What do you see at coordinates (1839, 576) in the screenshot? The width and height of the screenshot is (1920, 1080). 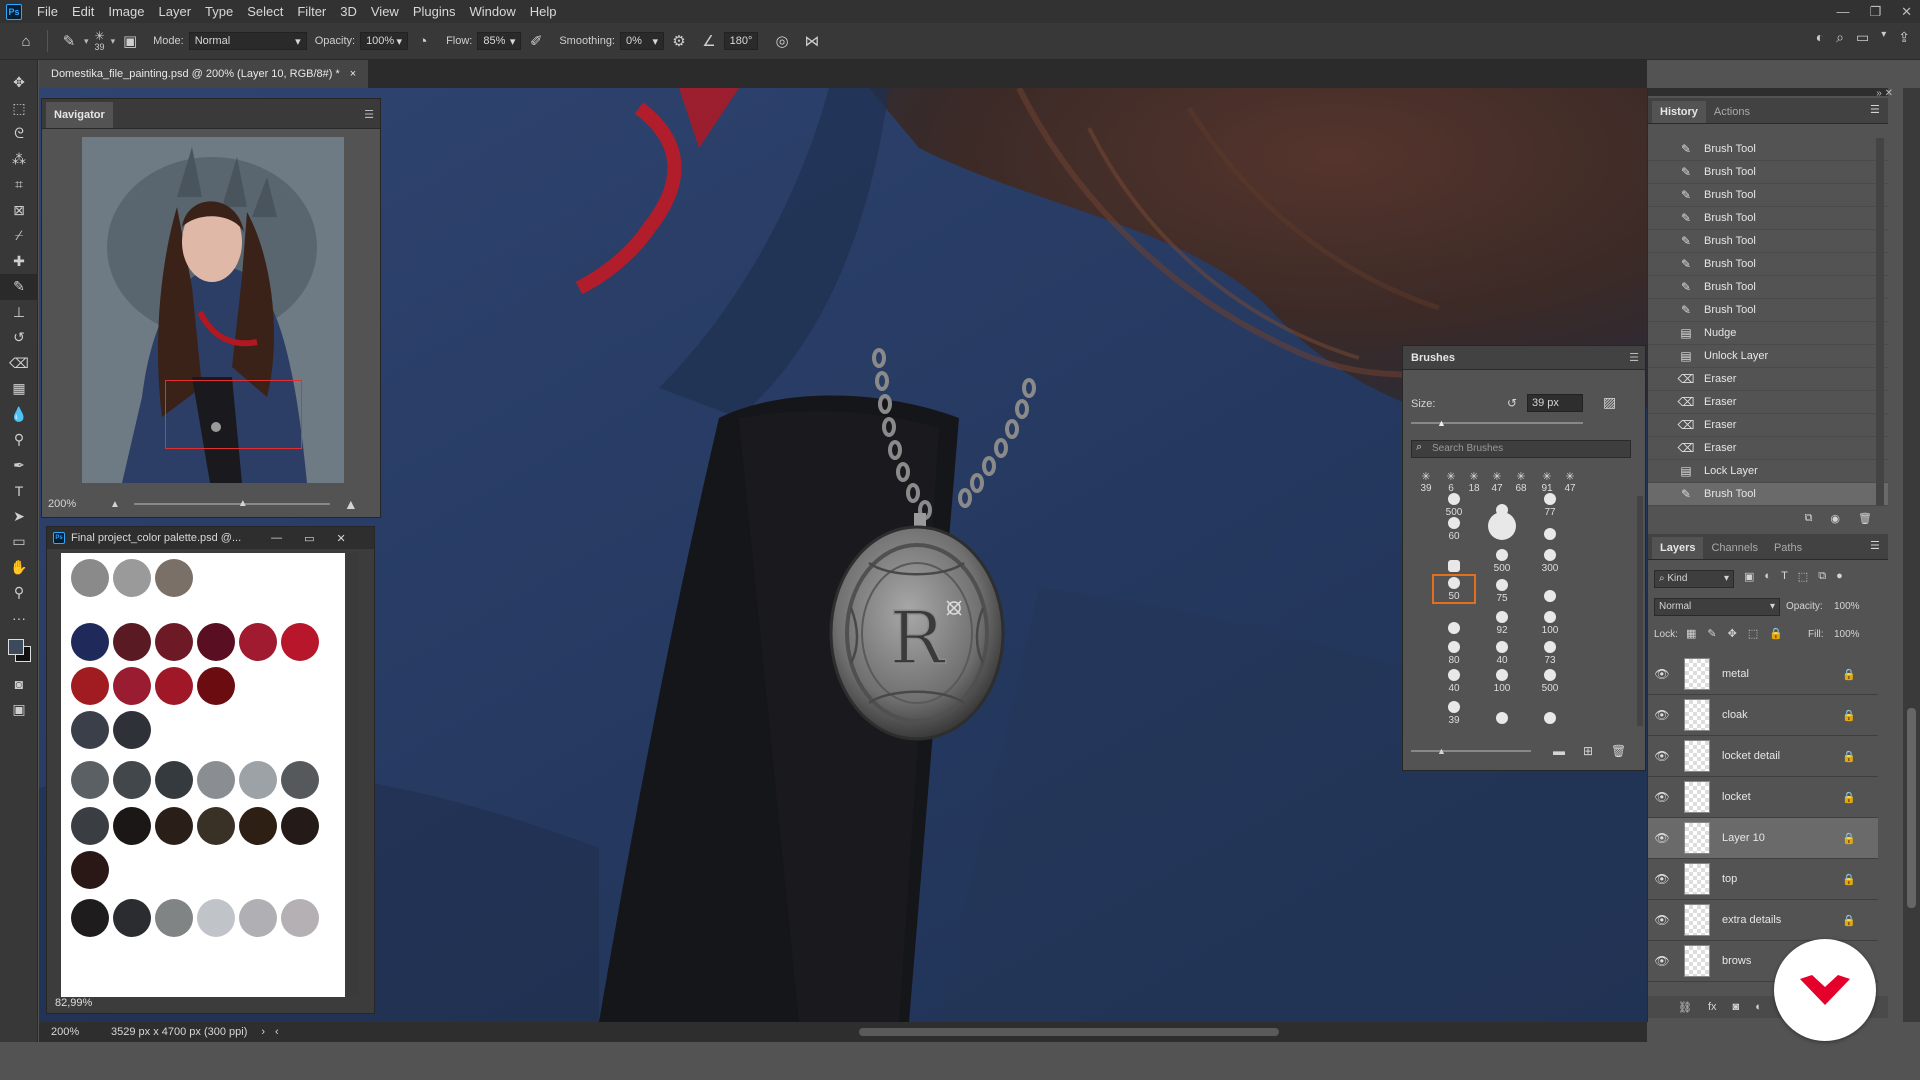 I see `filter-toggle-icon: ●` at bounding box center [1839, 576].